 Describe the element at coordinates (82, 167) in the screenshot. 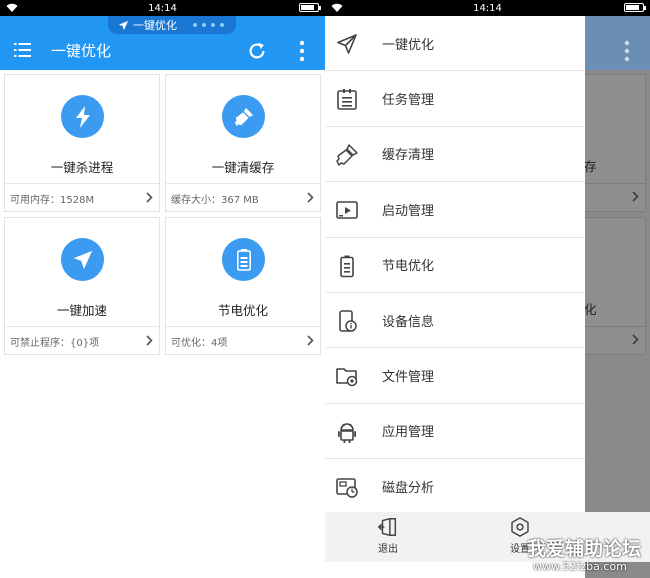

I see `card-title: 一键杀进程` at that location.